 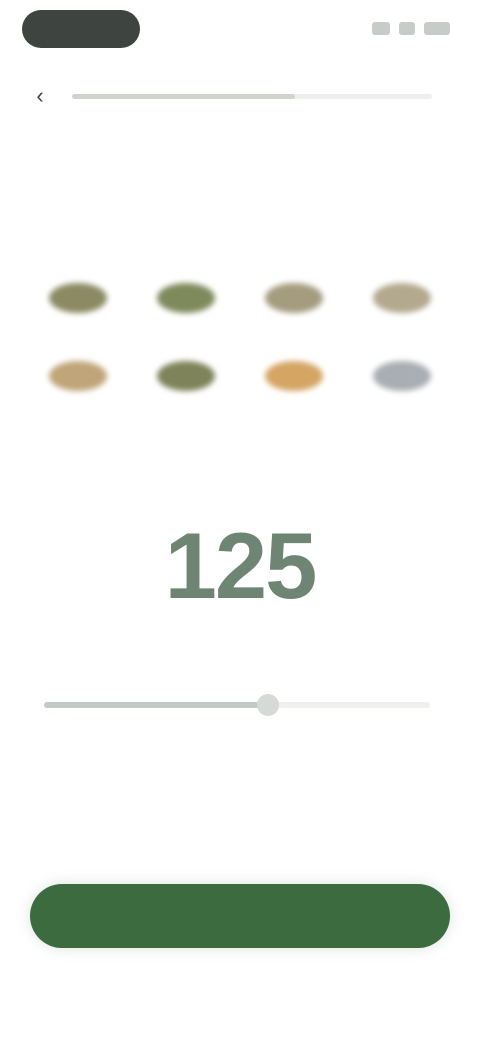 I want to click on slider-fill, so click(x=156, y=705).